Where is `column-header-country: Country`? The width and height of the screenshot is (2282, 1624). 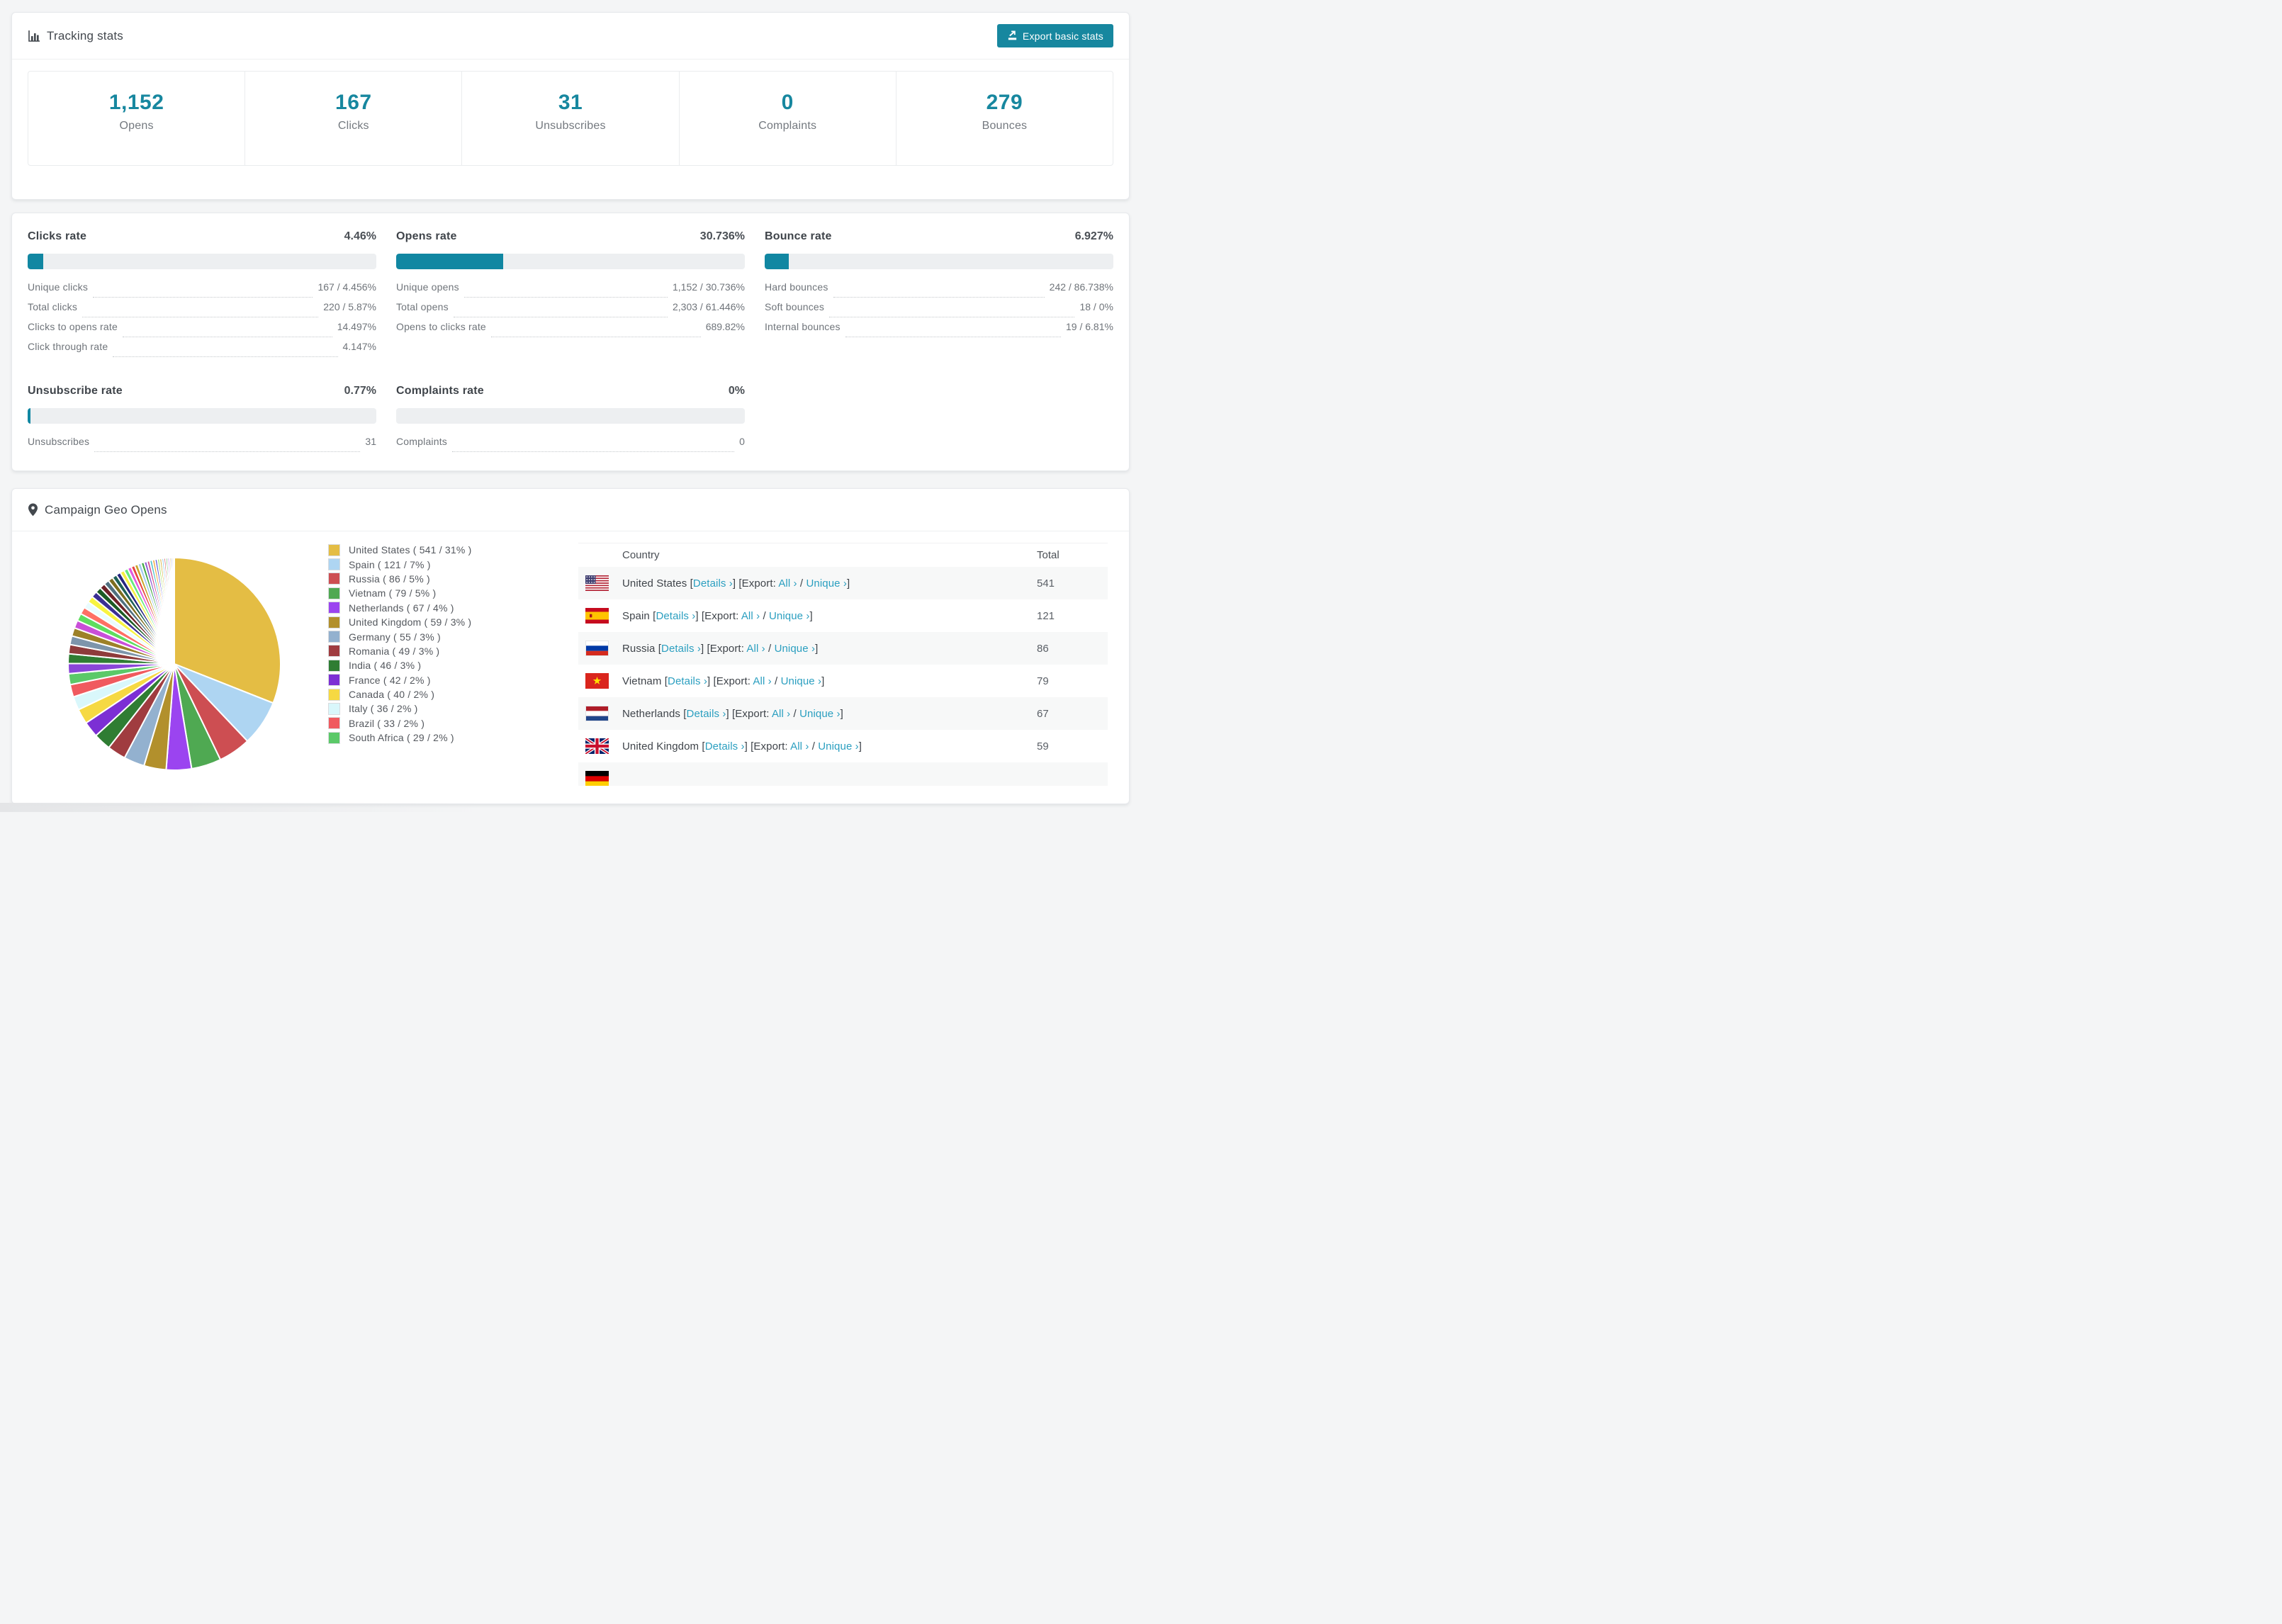 column-header-country: Country is located at coordinates (641, 555).